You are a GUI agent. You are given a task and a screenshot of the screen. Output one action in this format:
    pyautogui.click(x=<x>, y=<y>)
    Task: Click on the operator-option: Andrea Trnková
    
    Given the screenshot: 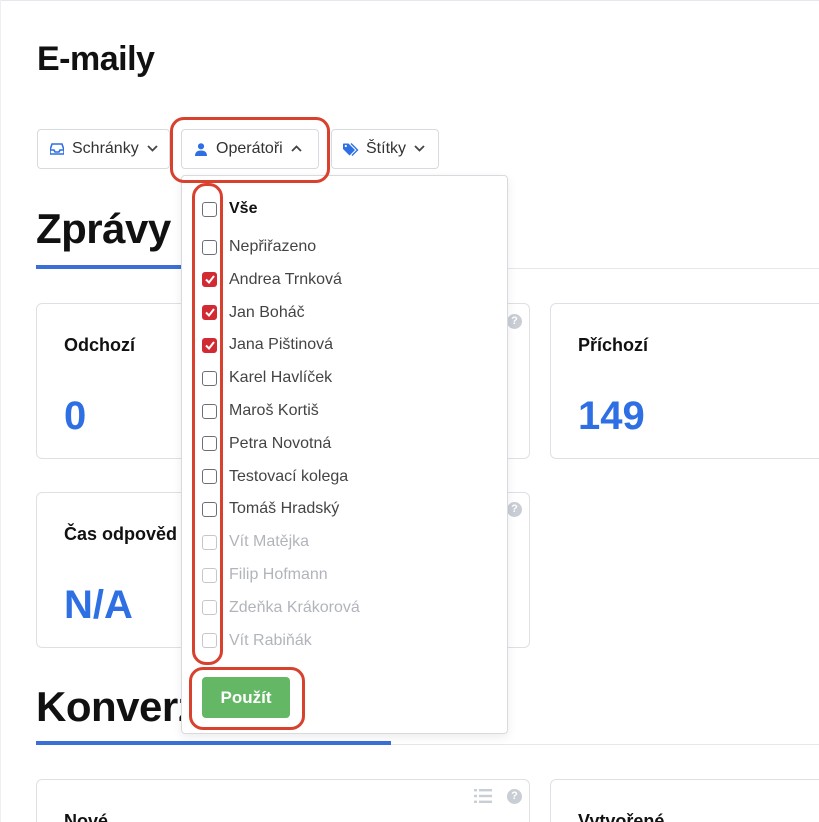 What is the action you would take?
    pyautogui.click(x=272, y=280)
    